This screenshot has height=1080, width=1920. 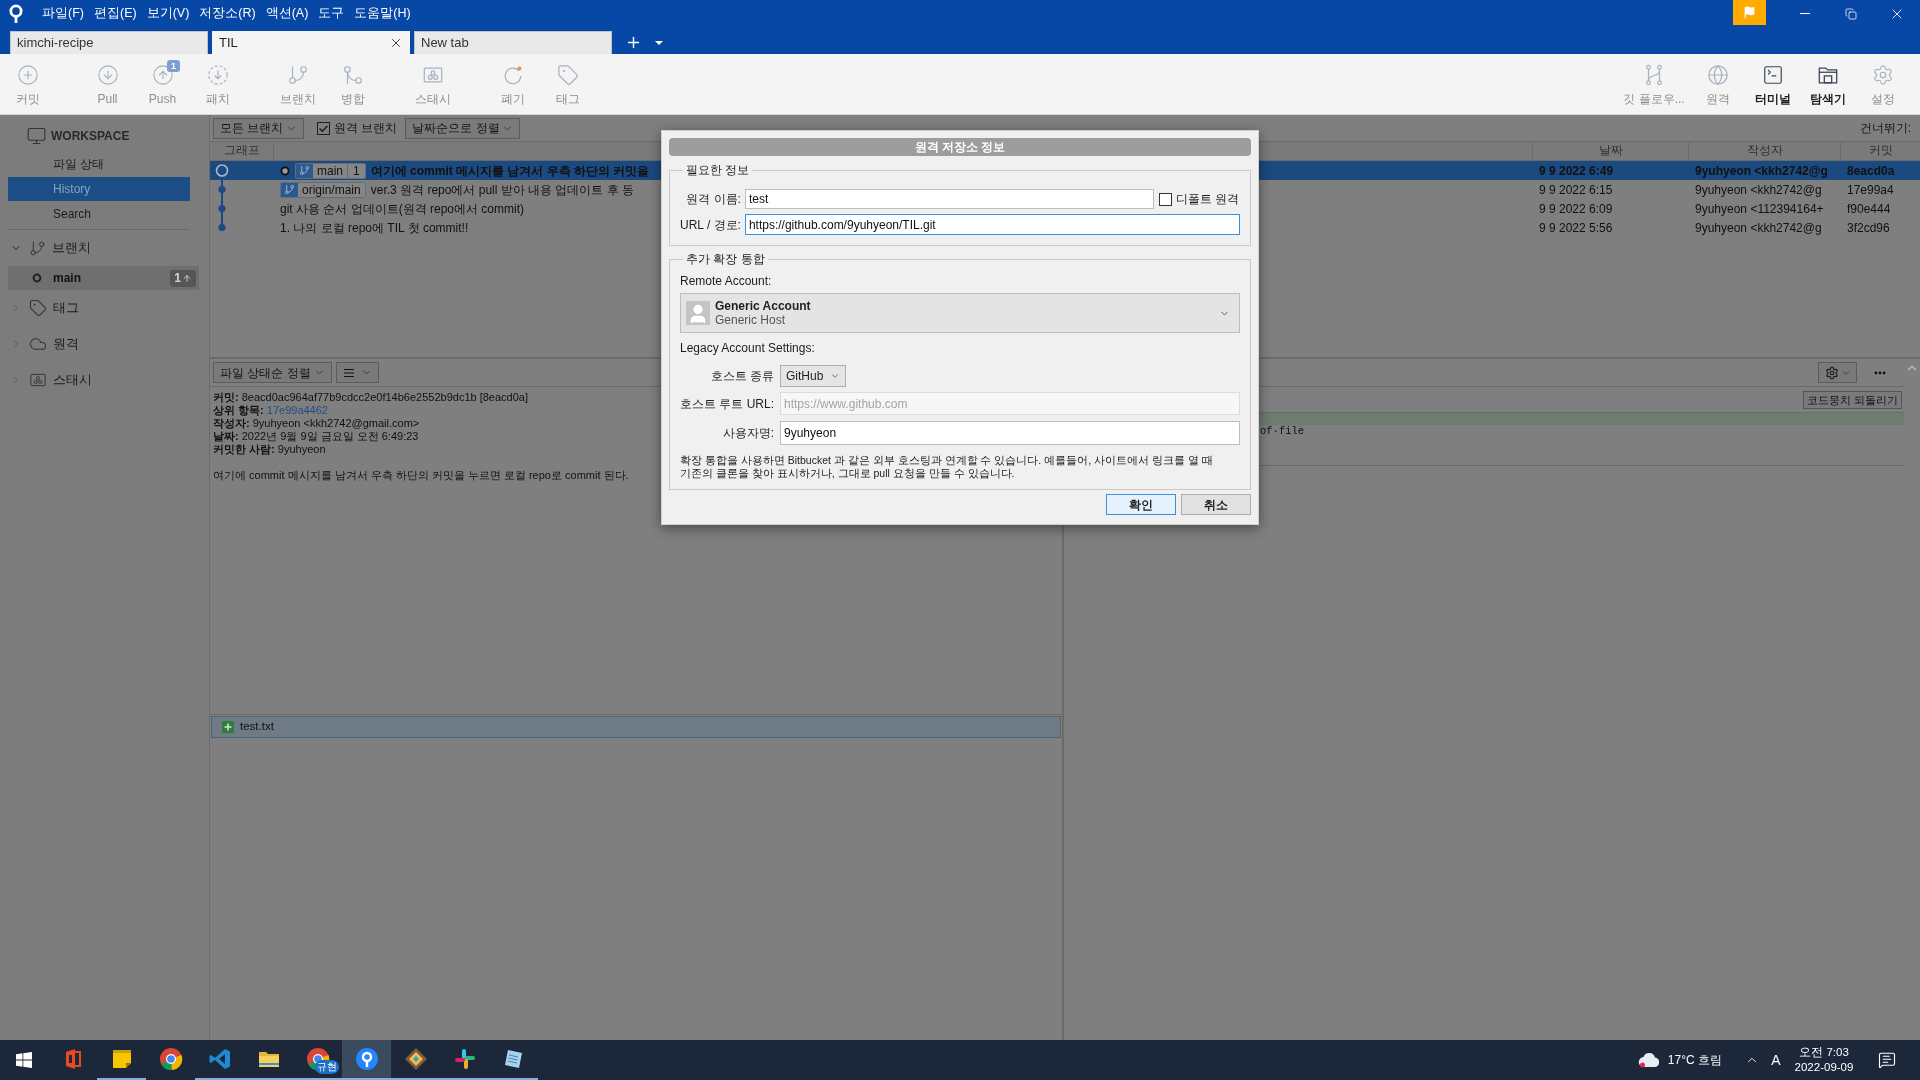 What do you see at coordinates (747, 348) in the screenshot?
I see `field-label: Legacy Account Settings:` at bounding box center [747, 348].